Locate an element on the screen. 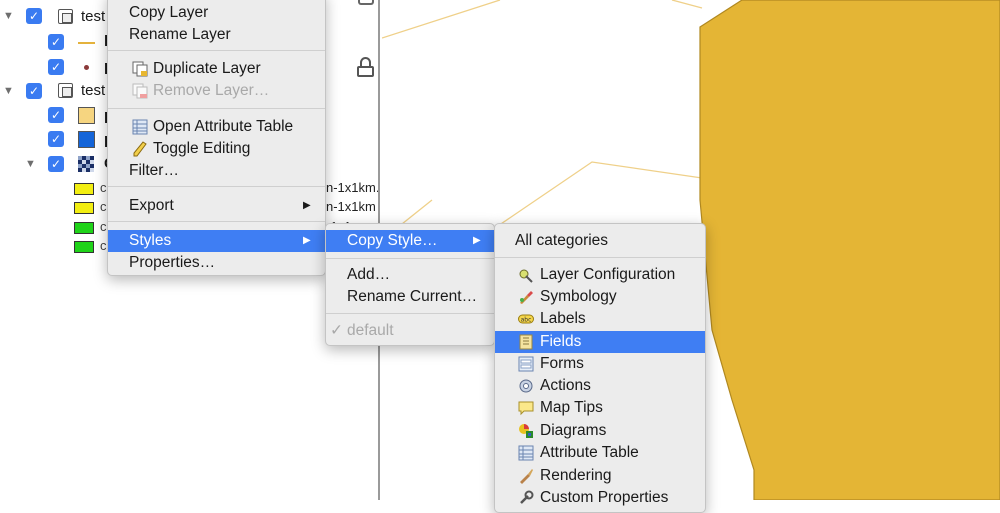 This screenshot has width=1000, height=513. menu-item-label: Toggle Editing is located at coordinates (202, 148).